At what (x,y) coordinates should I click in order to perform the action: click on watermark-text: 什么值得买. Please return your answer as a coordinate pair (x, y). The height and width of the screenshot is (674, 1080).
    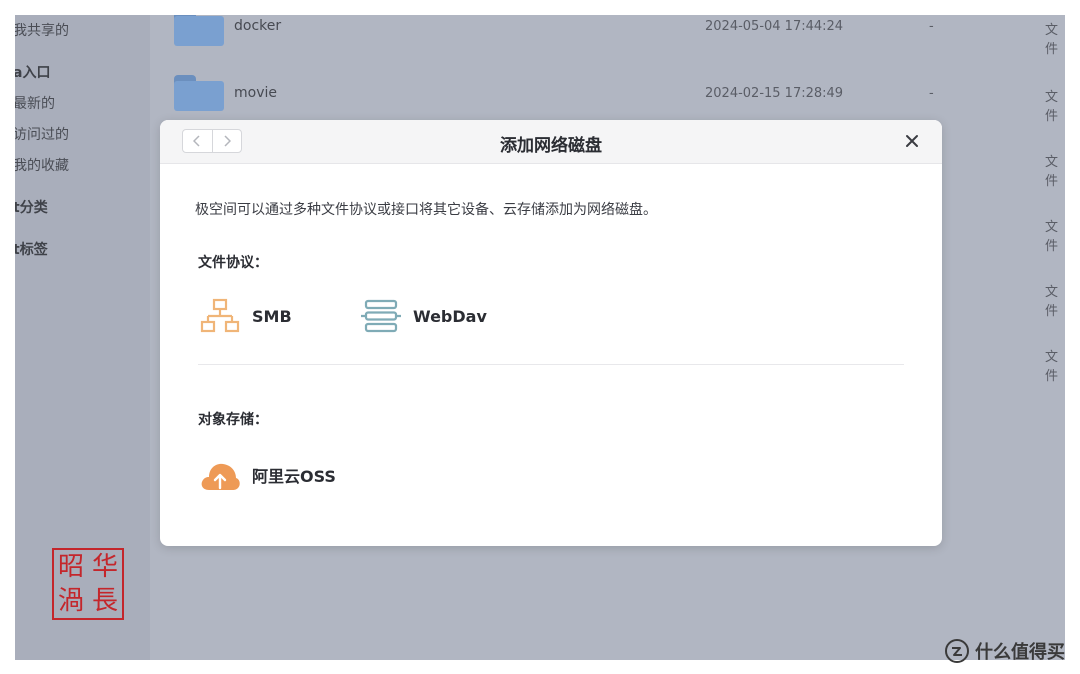
    Looking at the image, I should click on (1020, 652).